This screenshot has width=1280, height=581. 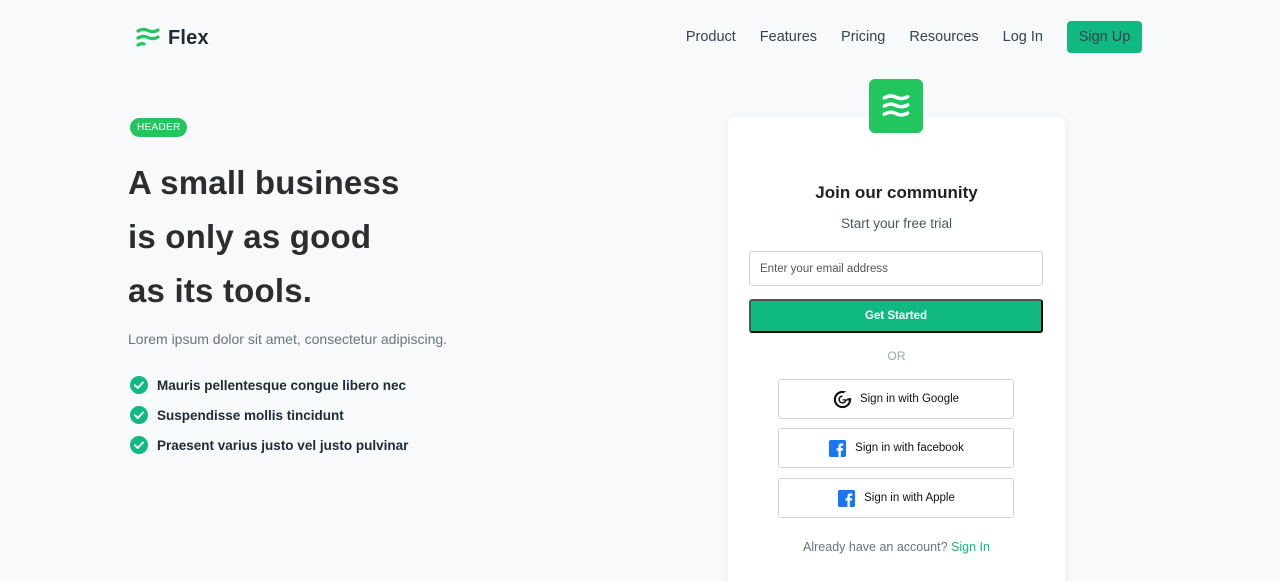 I want to click on apple-signin-button: Sign in with Apple, so click(x=896, y=498).